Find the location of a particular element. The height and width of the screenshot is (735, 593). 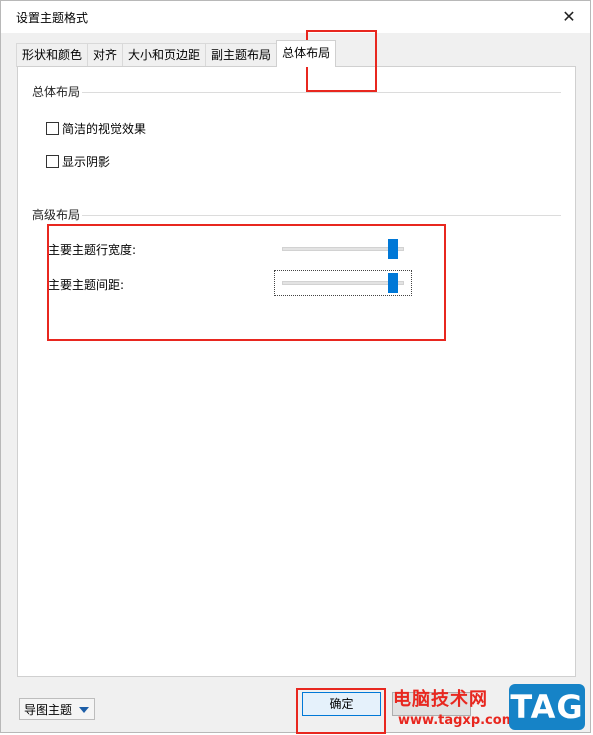

label-main-topic-line-width: 主要主题行宽度: is located at coordinates (92, 250).